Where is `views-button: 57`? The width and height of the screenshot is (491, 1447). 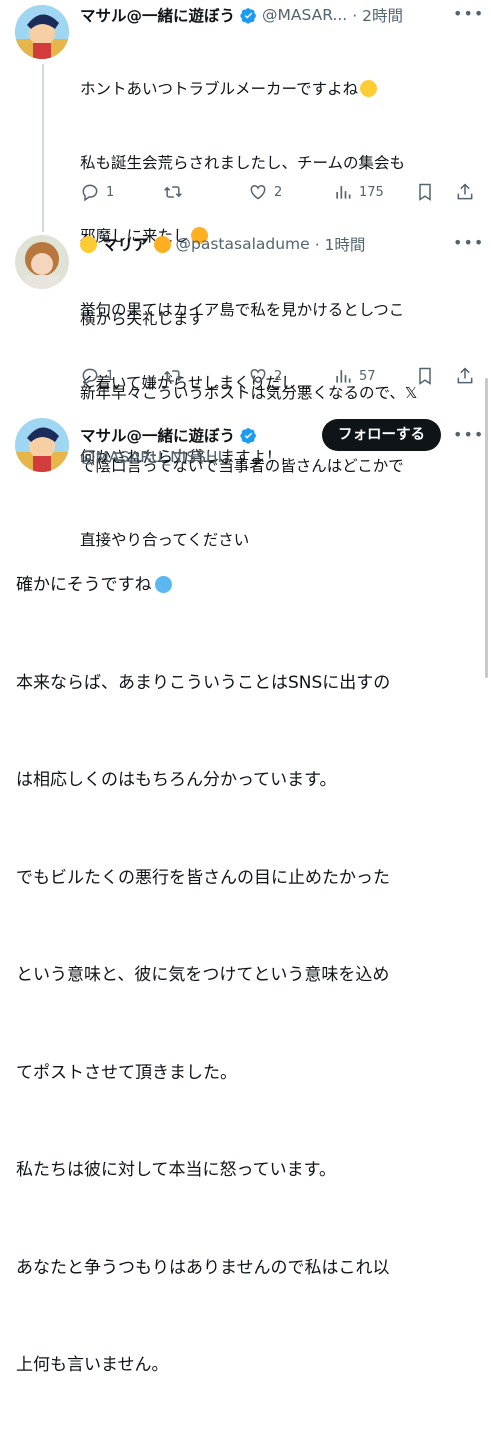 views-button: 57 is located at coordinates (354, 376).